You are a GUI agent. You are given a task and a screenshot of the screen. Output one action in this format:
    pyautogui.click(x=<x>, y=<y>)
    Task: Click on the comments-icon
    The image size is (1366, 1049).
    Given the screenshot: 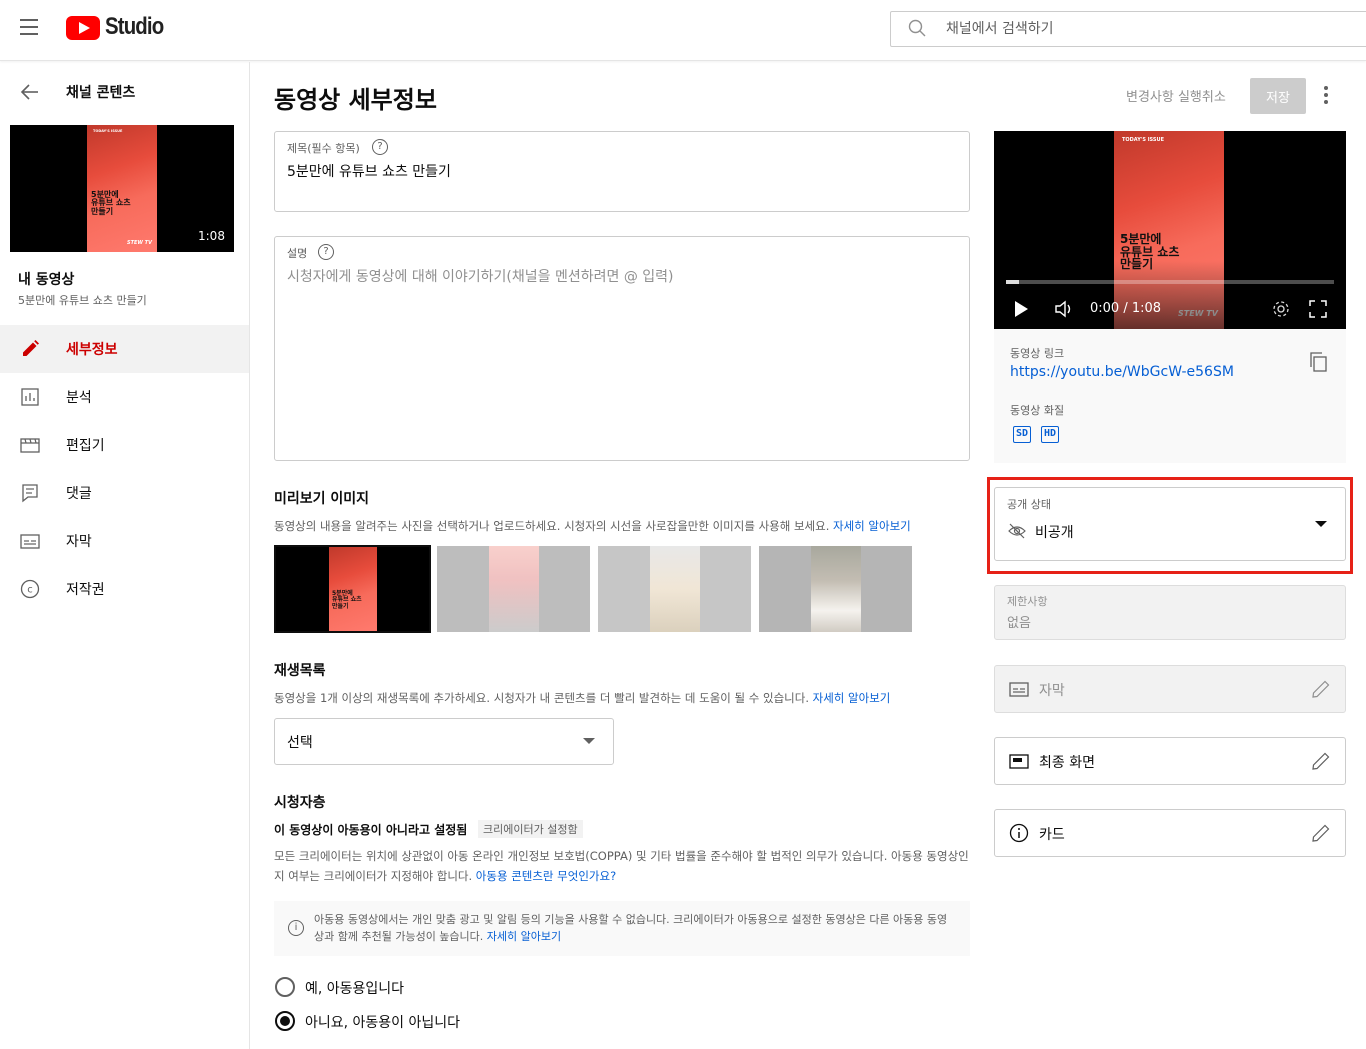 What is the action you would take?
    pyautogui.click(x=30, y=493)
    